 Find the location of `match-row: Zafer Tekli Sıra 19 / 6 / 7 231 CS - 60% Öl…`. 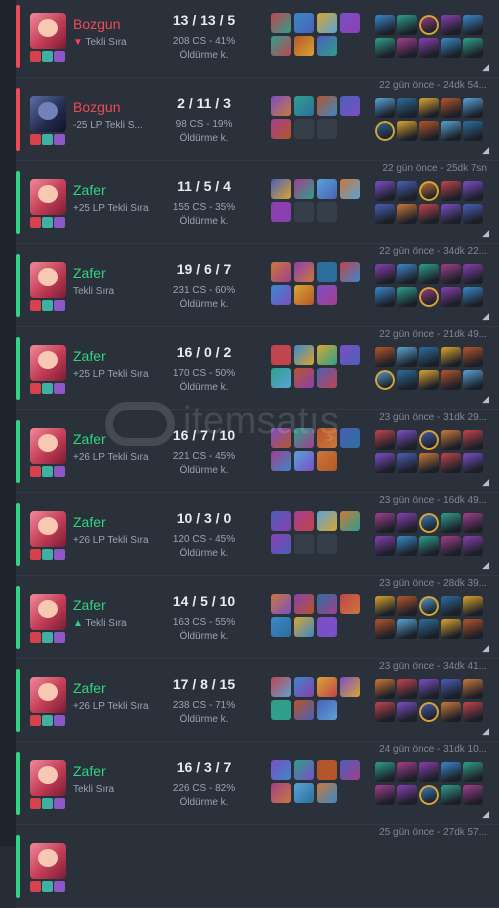

match-row: Zafer Tekli Sıra 19 / 6 / 7 231 CS - 60% Öl… is located at coordinates (257, 285).